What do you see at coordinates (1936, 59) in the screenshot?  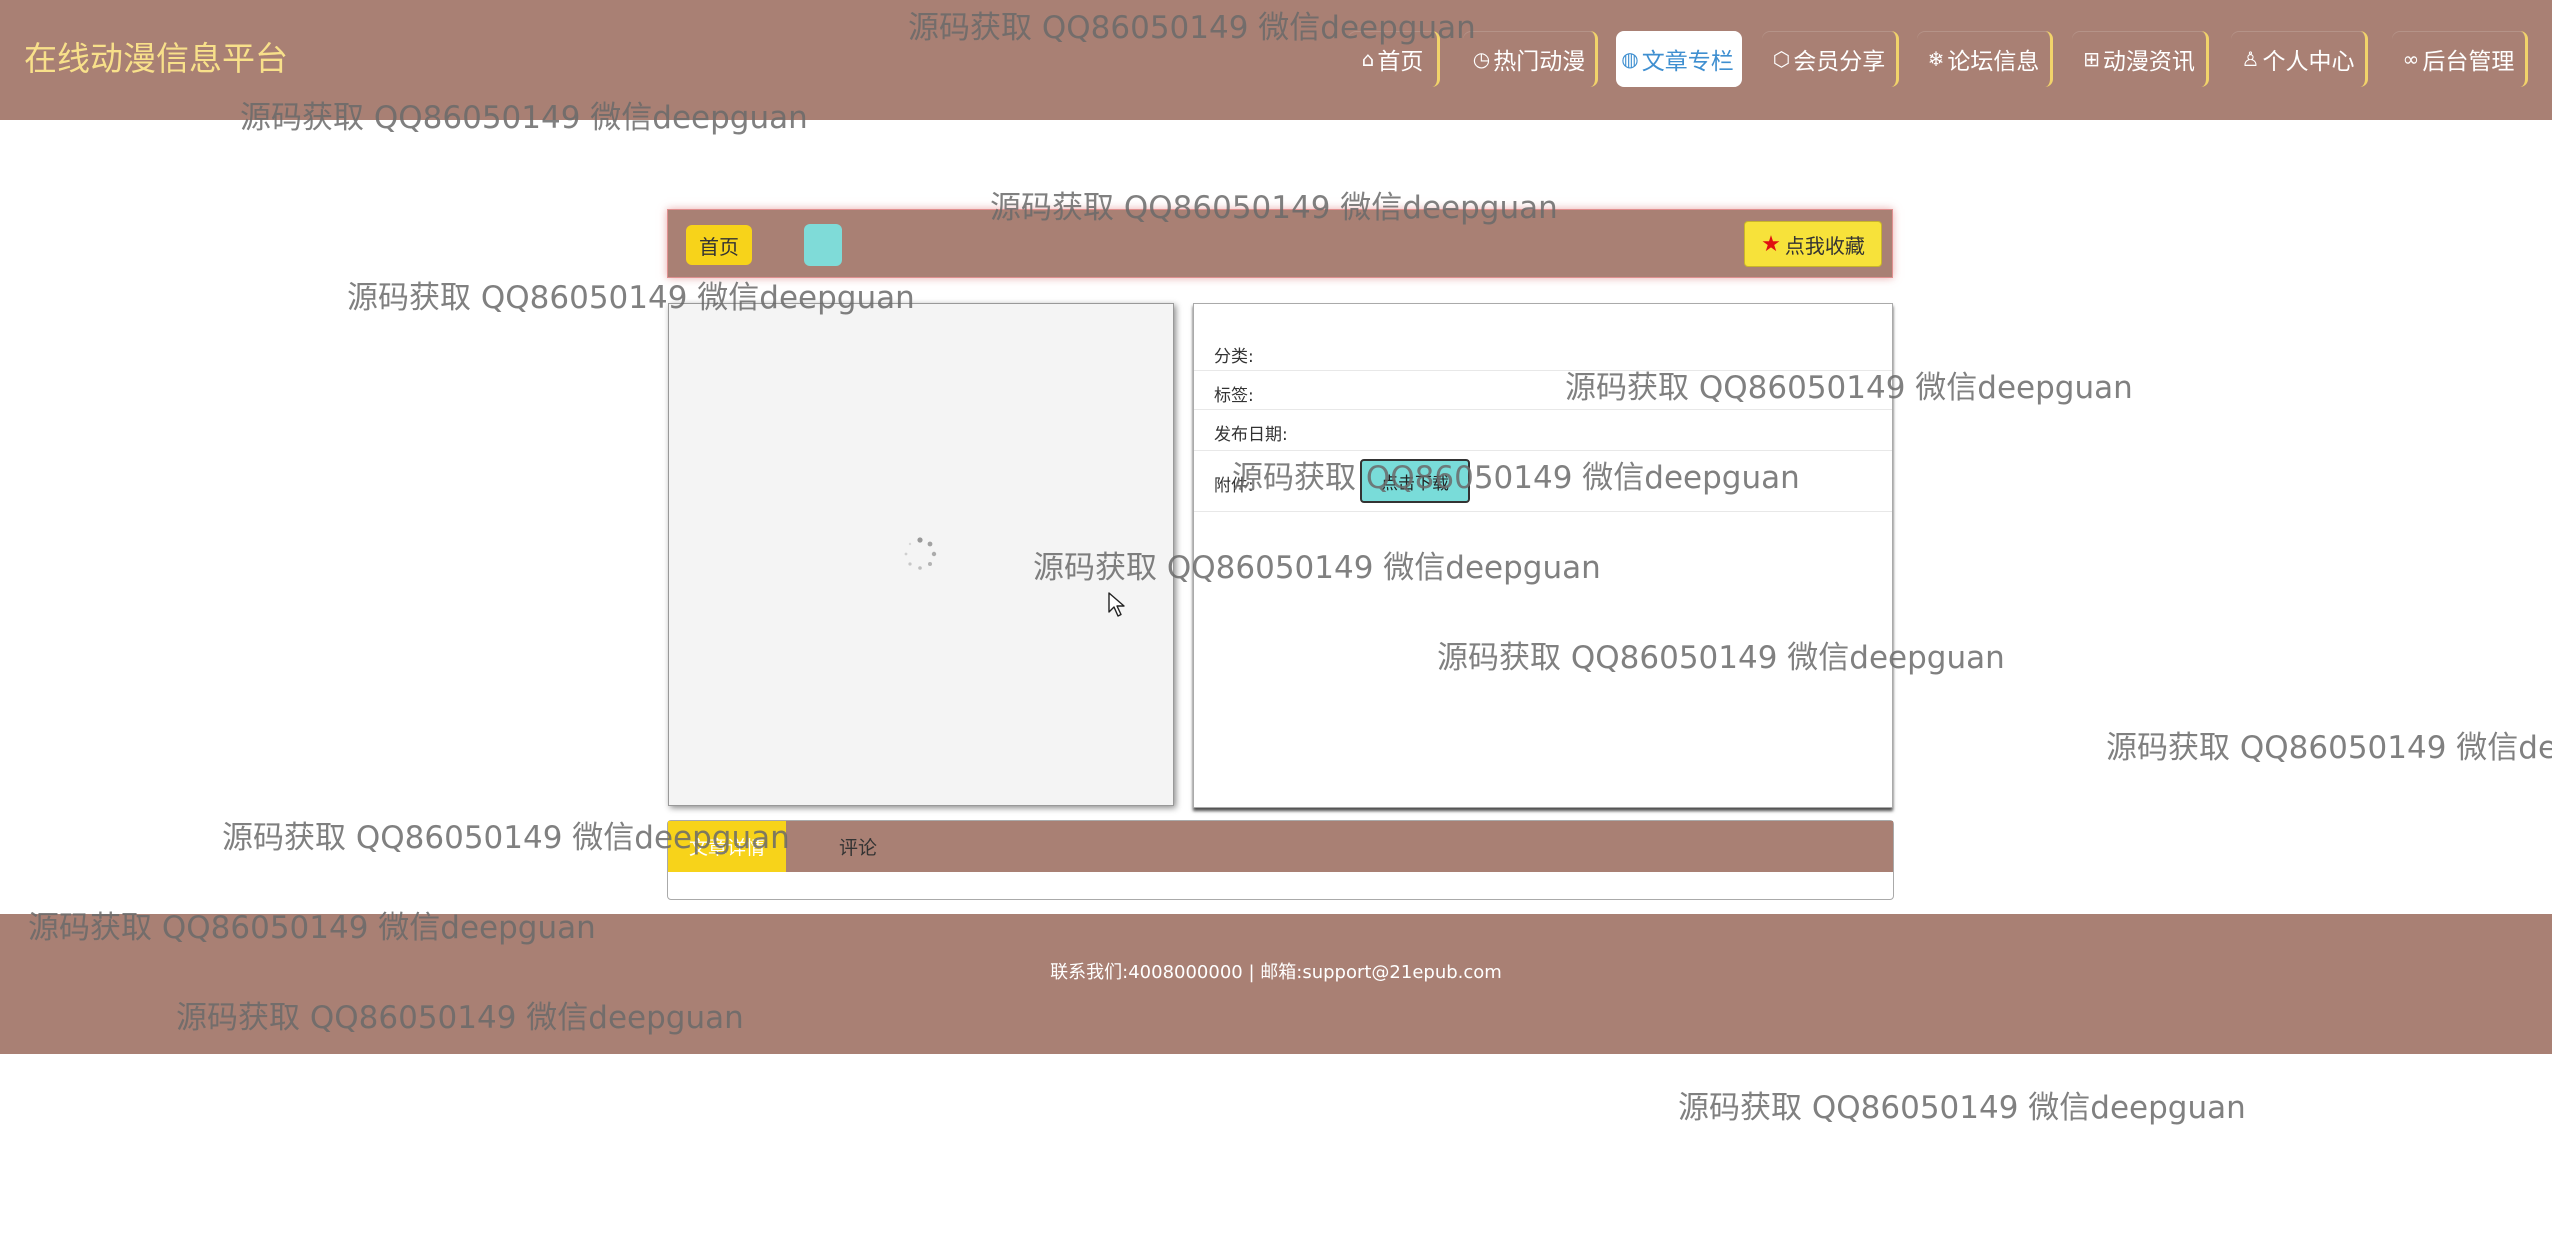 I see `snowflake-icon: ❄` at bounding box center [1936, 59].